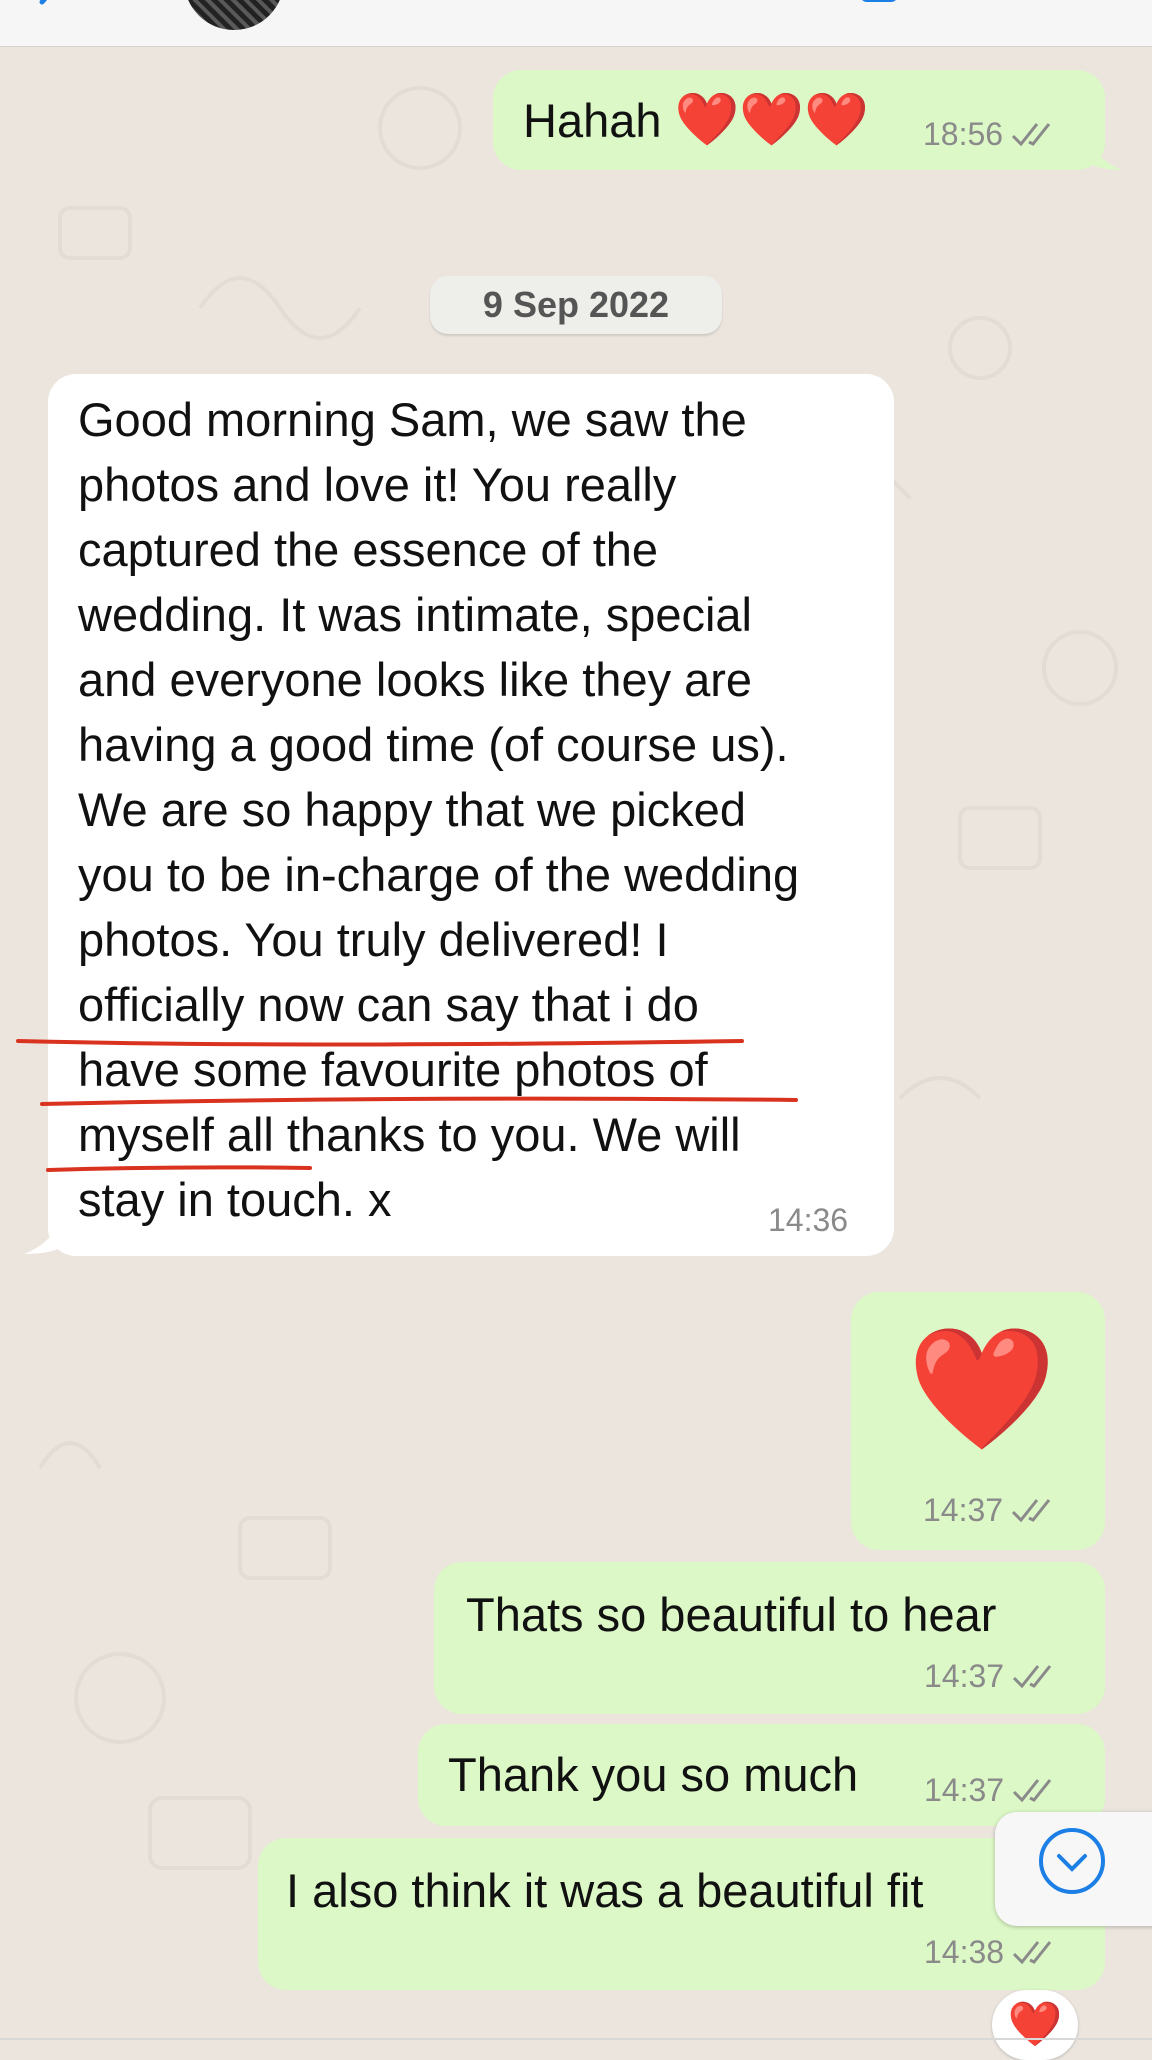  I want to click on message-reaction: ❤️, so click(1035, 2025).